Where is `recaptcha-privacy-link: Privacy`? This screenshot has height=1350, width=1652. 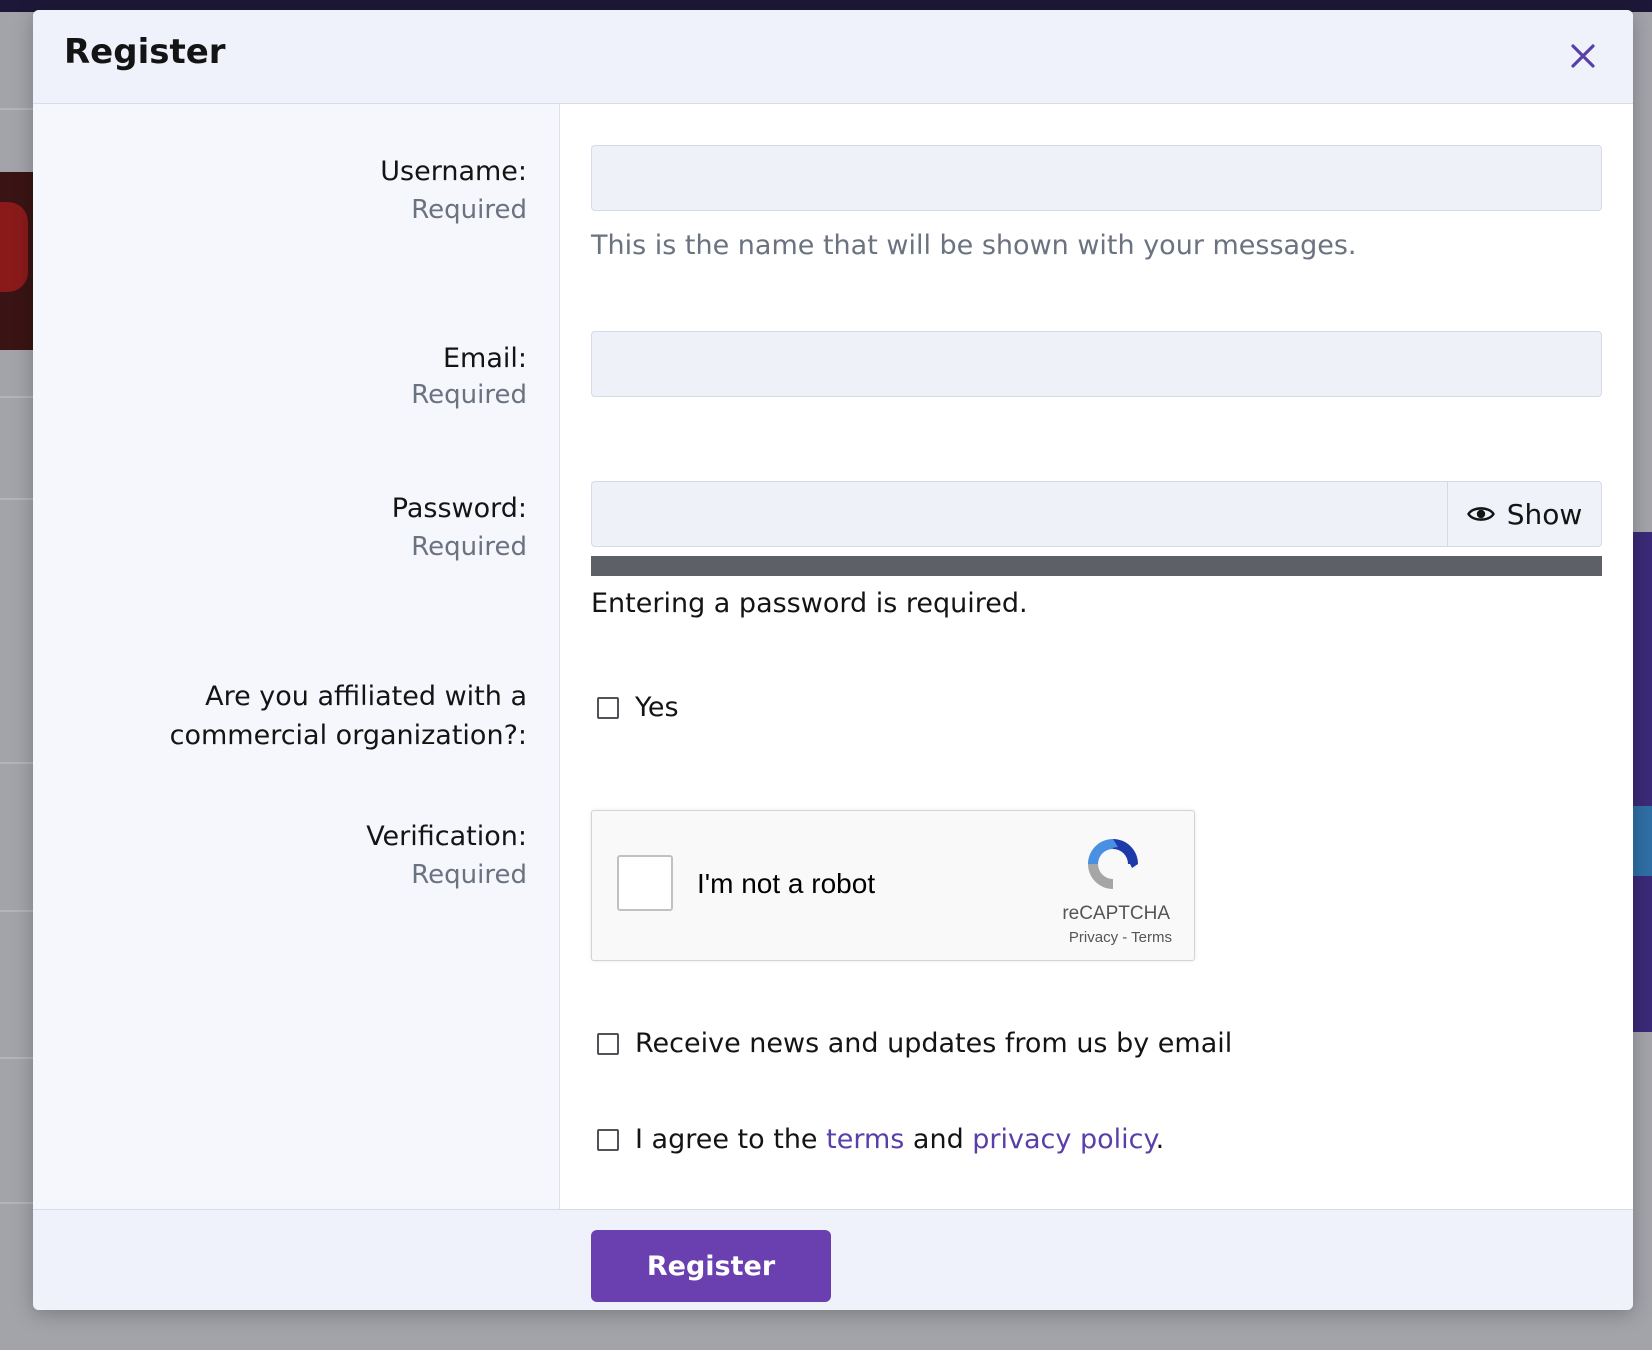
recaptcha-privacy-link: Privacy is located at coordinates (1093, 937).